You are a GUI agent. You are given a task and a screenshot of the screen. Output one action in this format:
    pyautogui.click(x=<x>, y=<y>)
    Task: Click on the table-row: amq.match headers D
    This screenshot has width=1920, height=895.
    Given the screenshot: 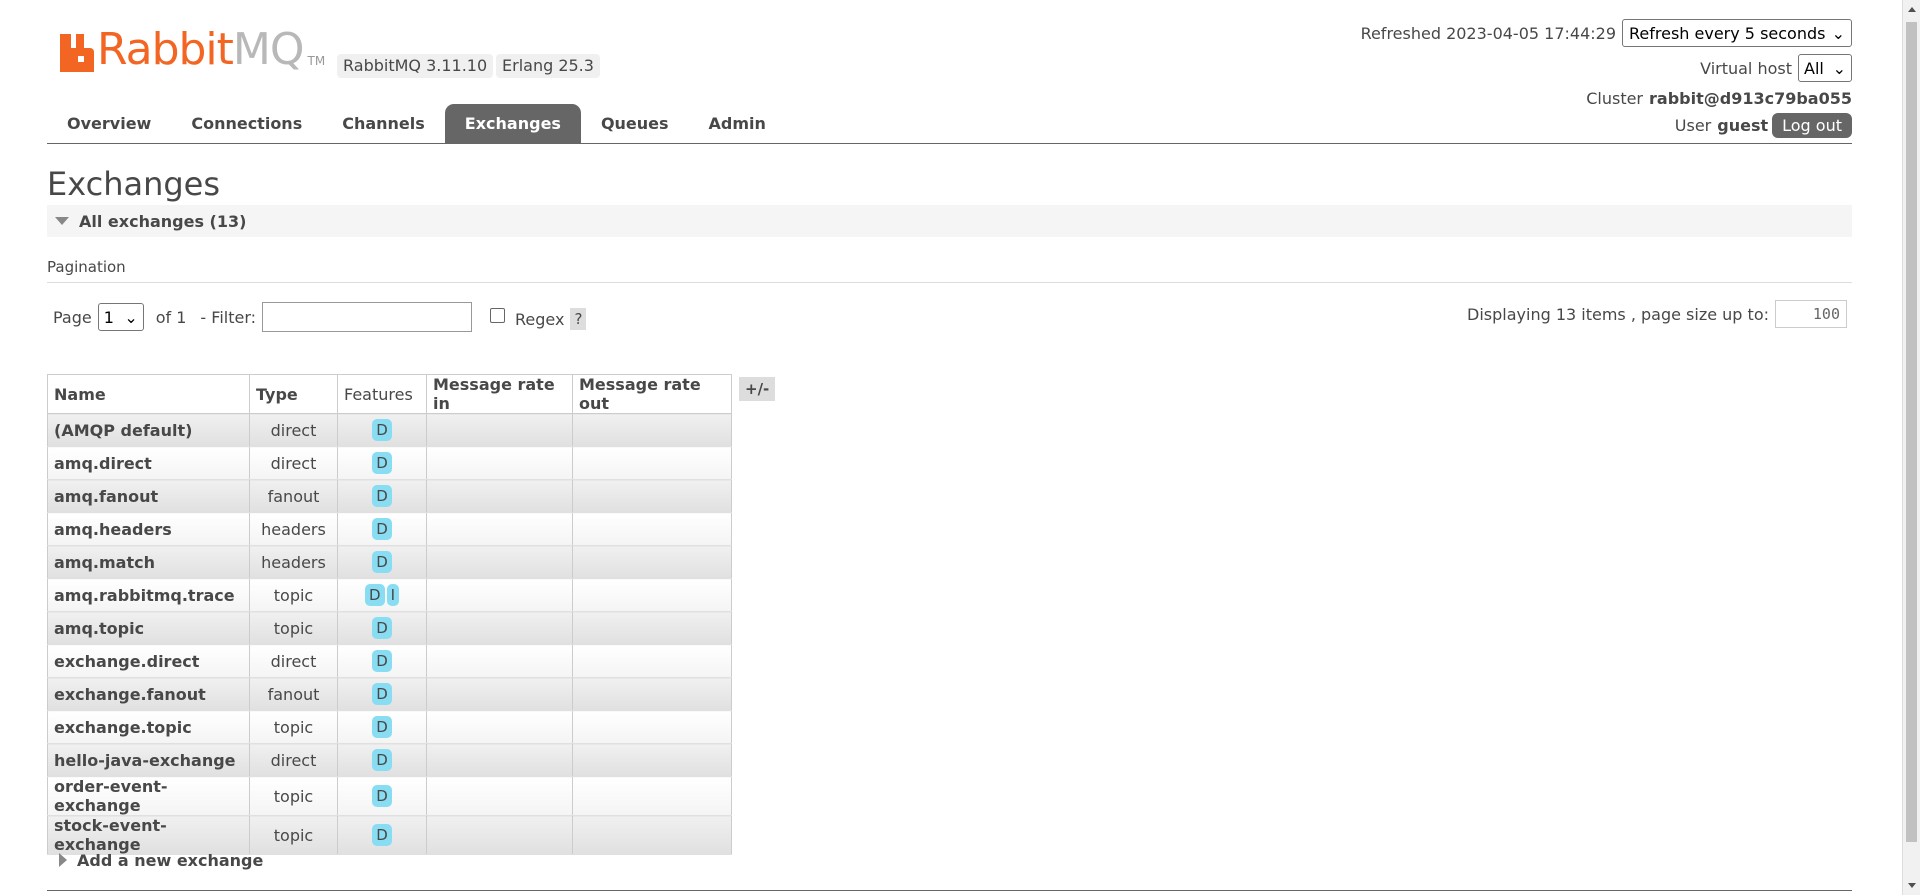 What is the action you would take?
    pyautogui.click(x=389, y=562)
    